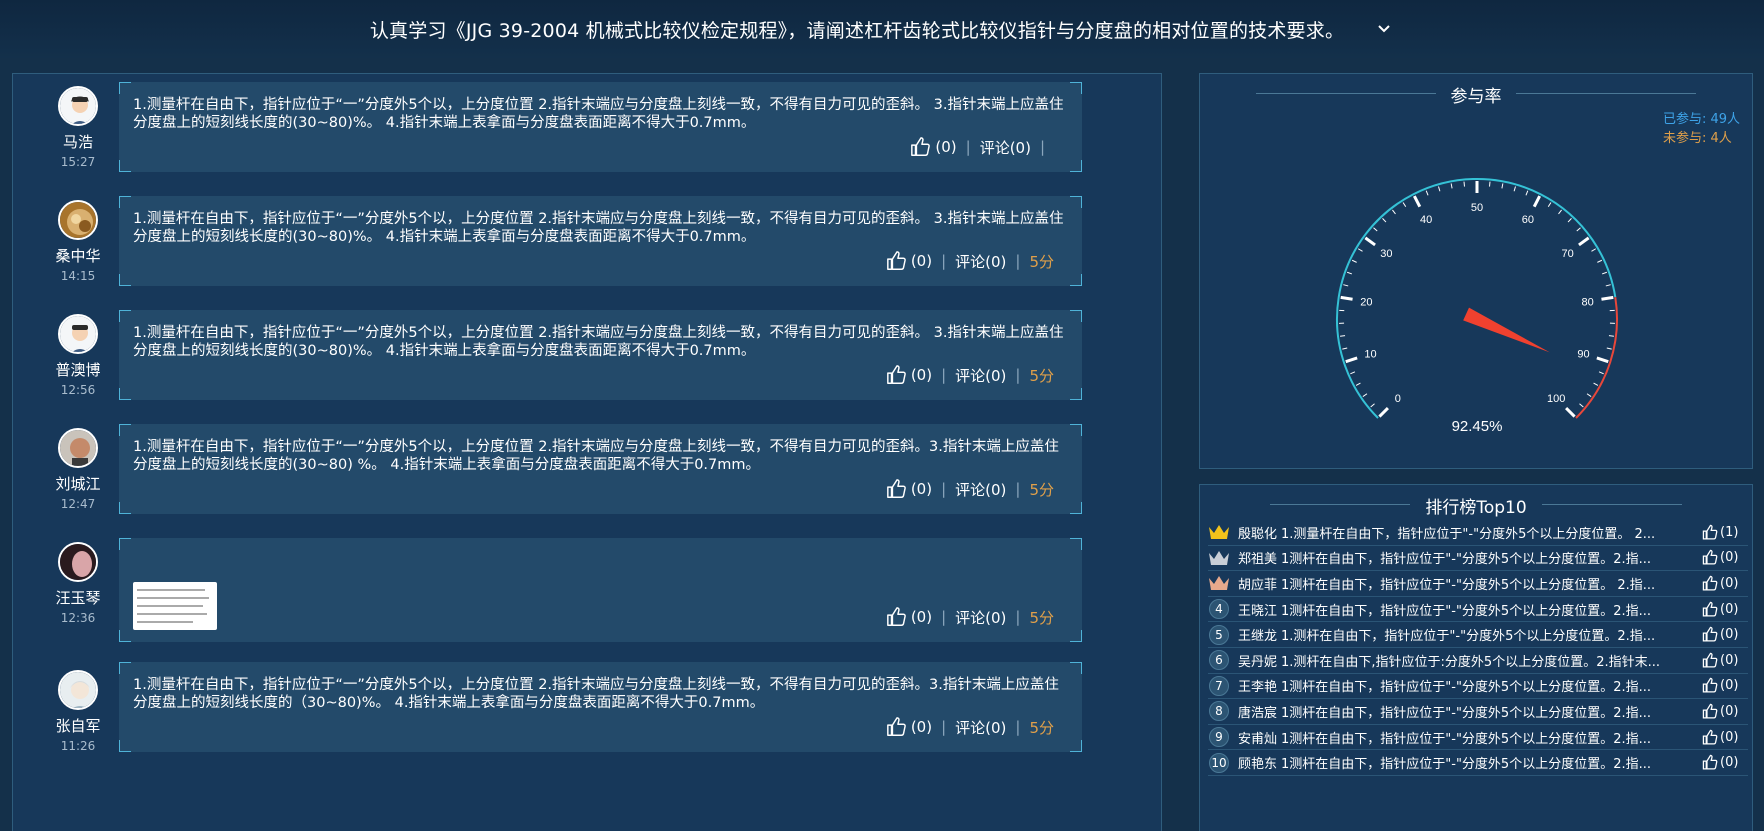 The height and width of the screenshot is (831, 1764). Describe the element at coordinates (1219, 634) in the screenshot. I see `rank-number: 5` at that location.